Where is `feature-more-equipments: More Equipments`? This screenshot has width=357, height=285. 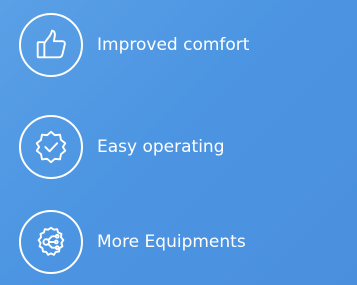
feature-more-equipments: More Equipments is located at coordinates (132, 242).